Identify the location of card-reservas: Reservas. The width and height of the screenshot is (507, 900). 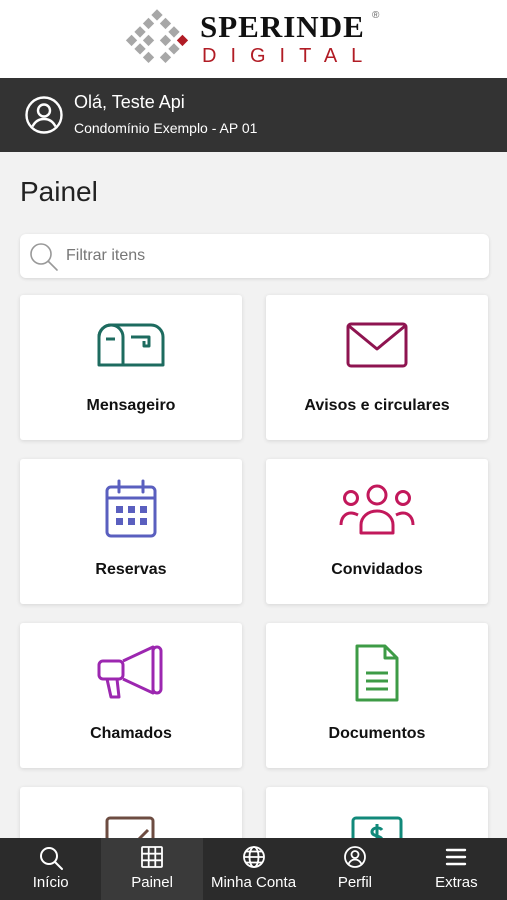
(131, 531).